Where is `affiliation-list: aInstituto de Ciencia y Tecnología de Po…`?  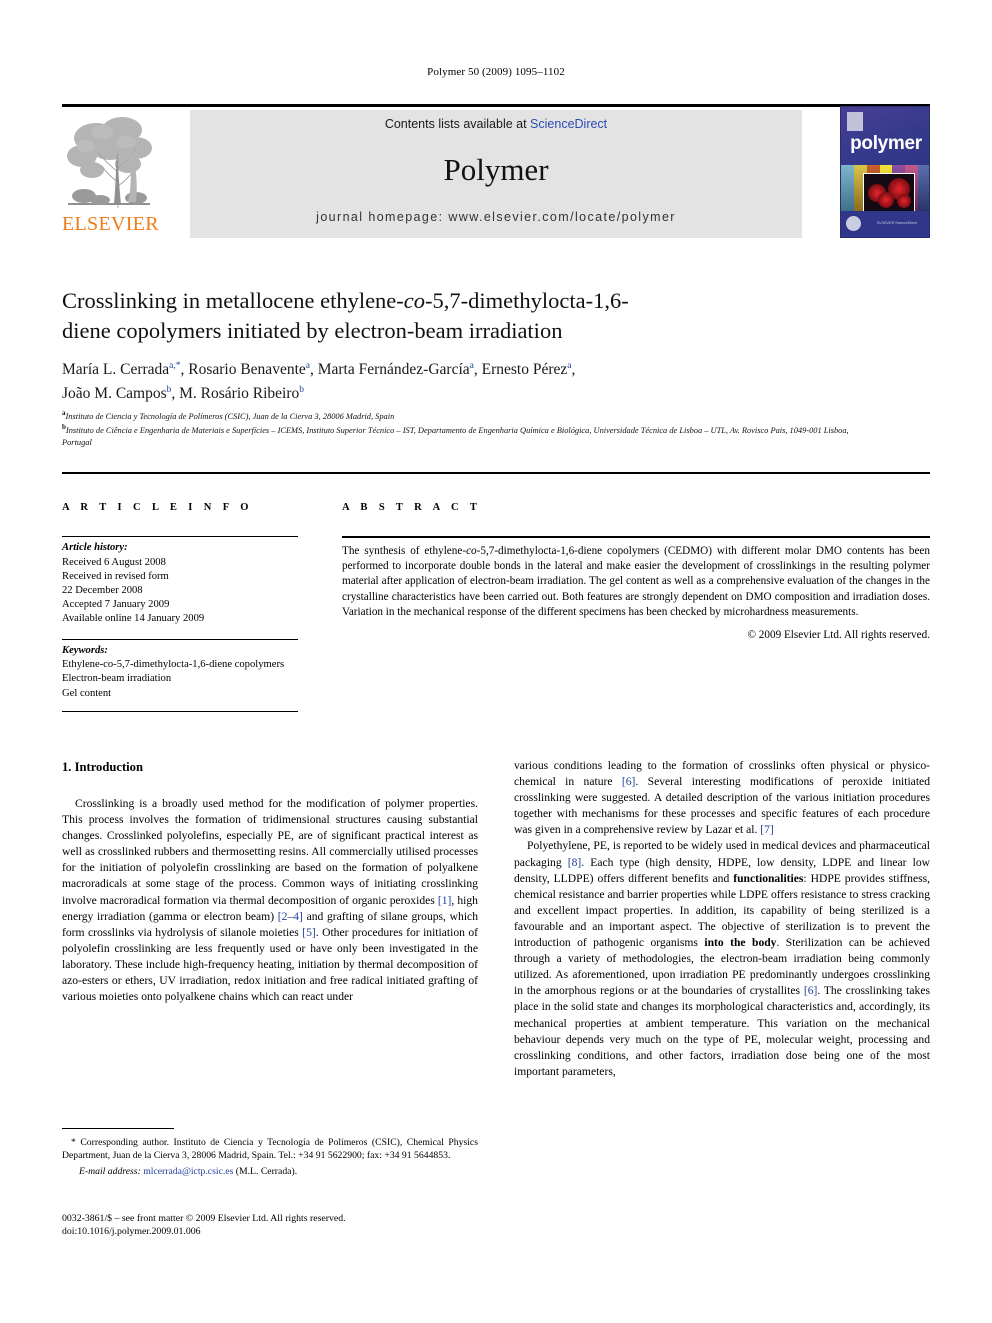
affiliation-list: aInstituto de Ciencia y Tecnología de Po… is located at coordinates (467, 428).